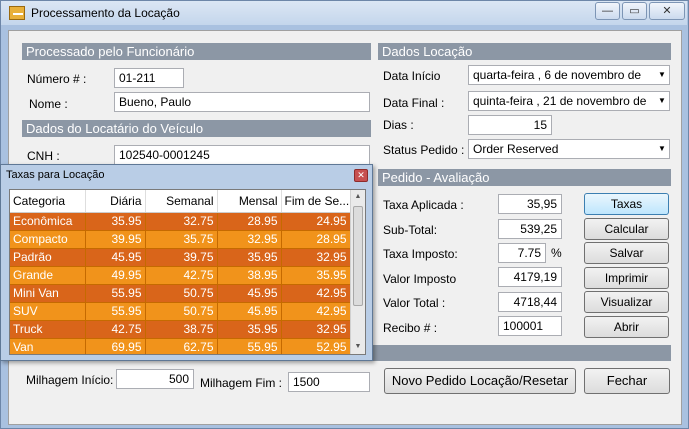 The width and height of the screenshot is (689, 429). Describe the element at coordinates (48, 311) in the screenshot. I see `table-cell: SUV` at that location.